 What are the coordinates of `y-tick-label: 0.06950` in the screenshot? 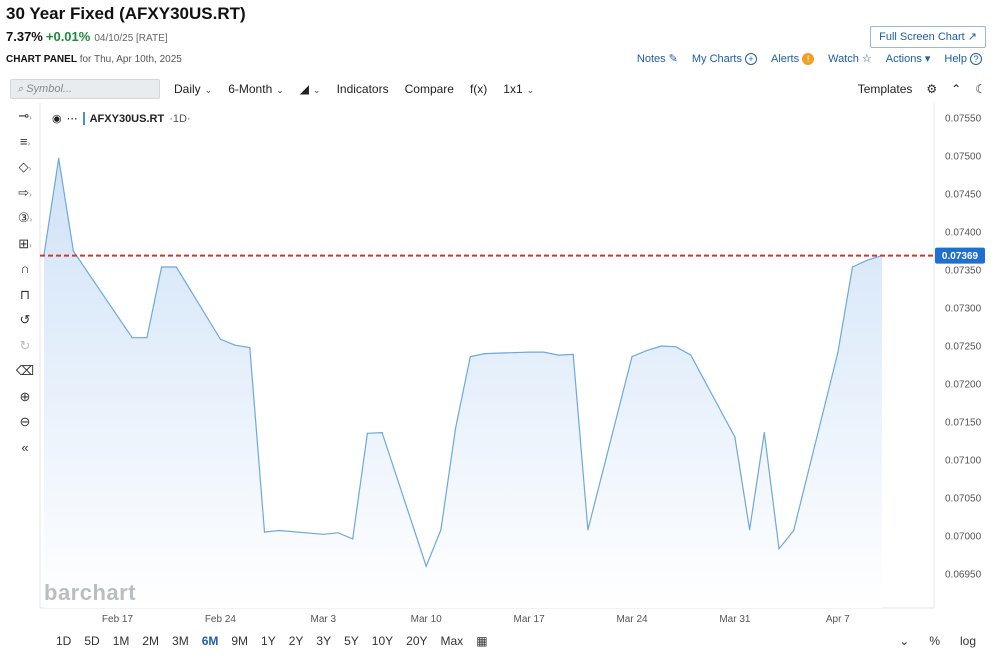 It's located at (963, 574).